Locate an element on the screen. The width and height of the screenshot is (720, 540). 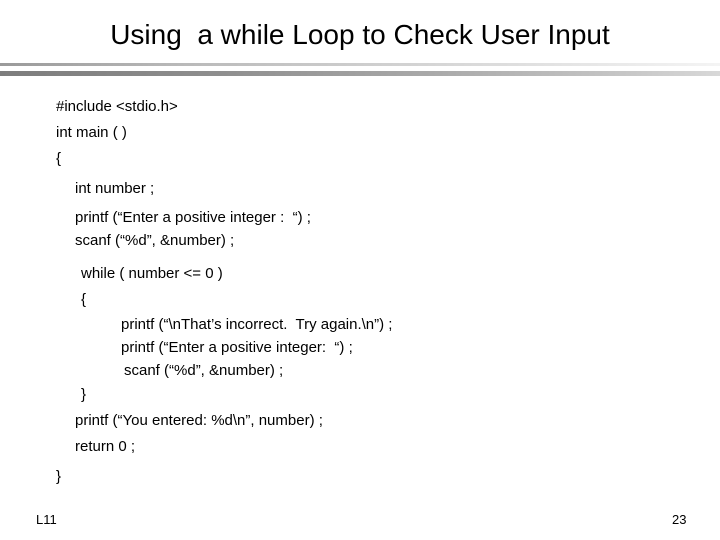
code-line: printf (“Enter a positive integer : “) ; is located at coordinates (193, 217).